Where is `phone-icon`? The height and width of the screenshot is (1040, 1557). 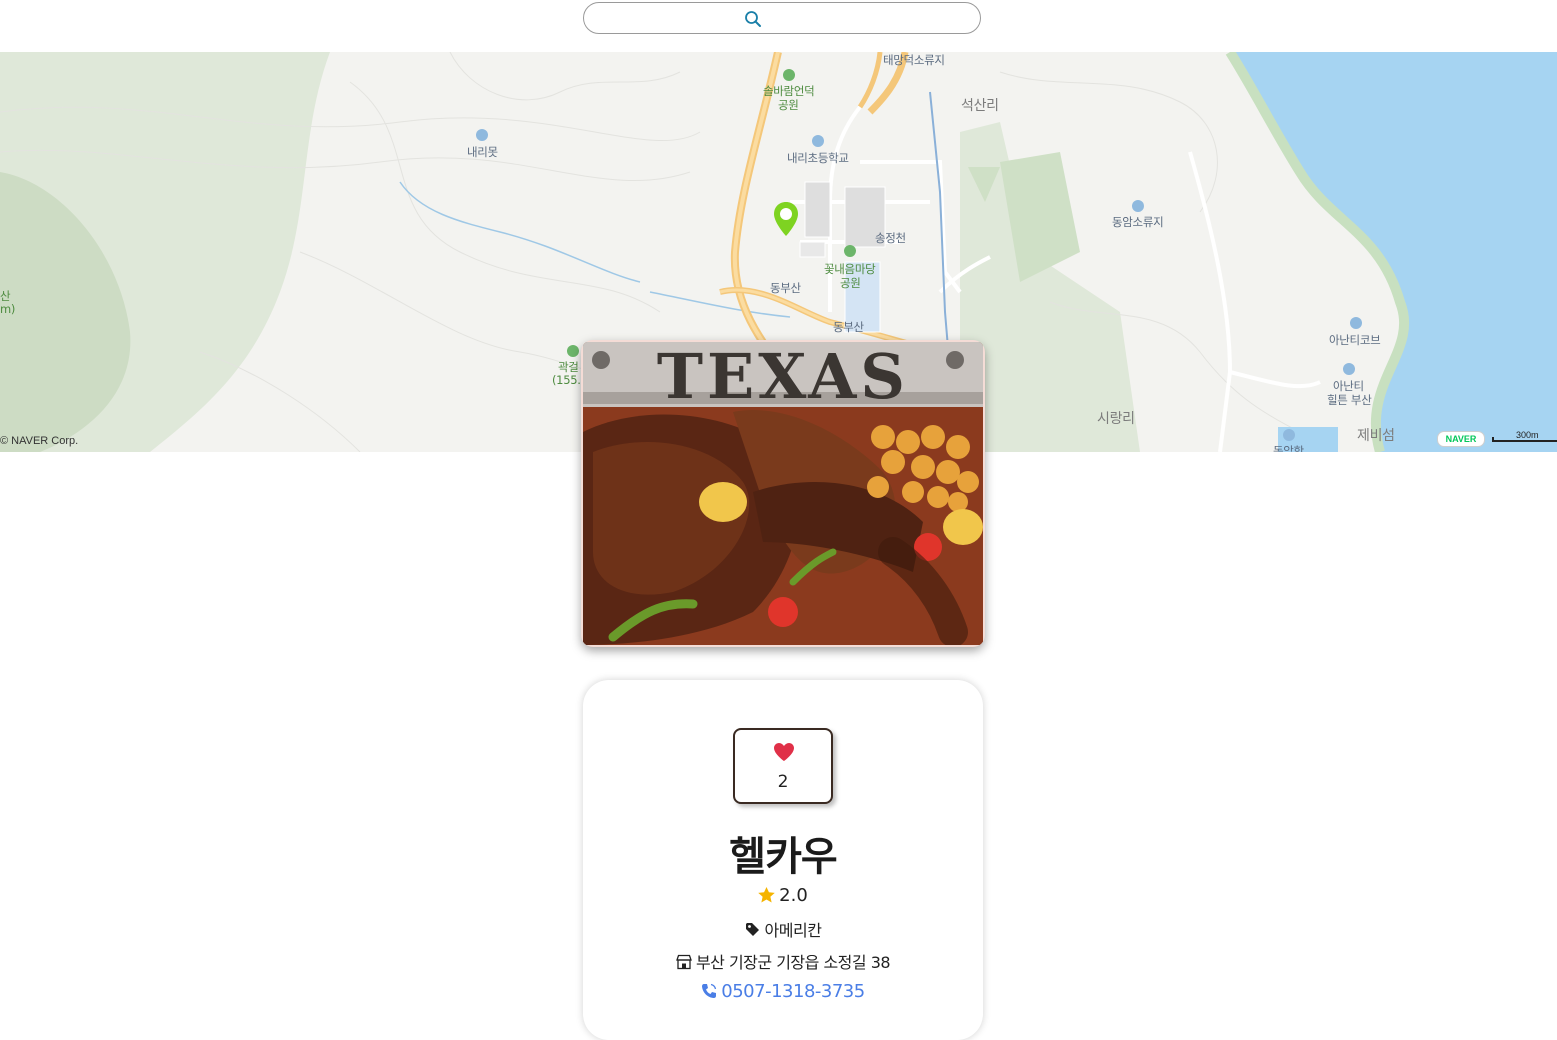 phone-icon is located at coordinates (709, 990).